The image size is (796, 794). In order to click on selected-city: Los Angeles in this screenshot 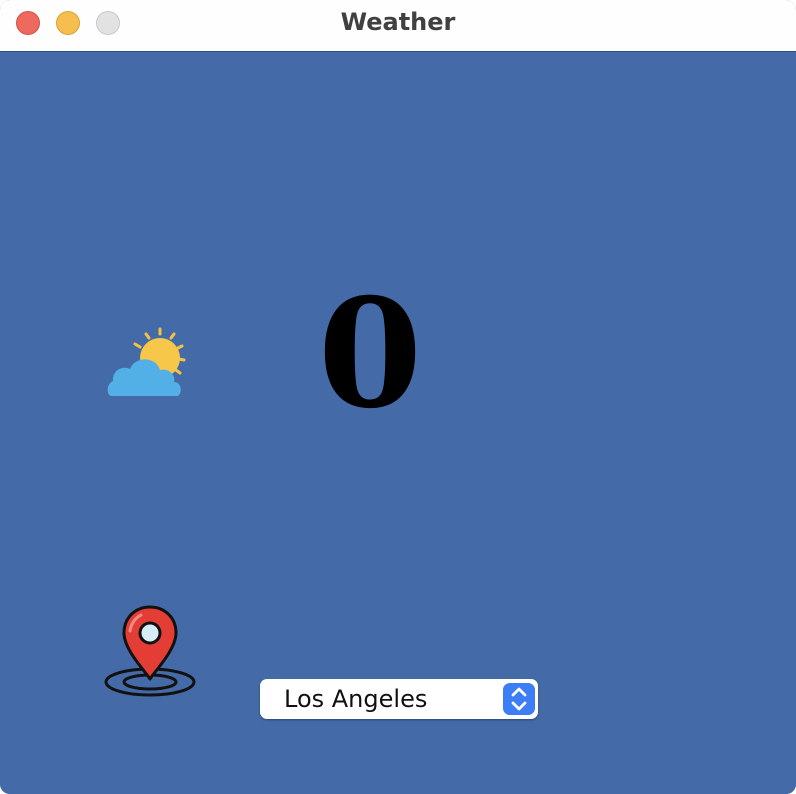, I will do `click(356, 699)`.